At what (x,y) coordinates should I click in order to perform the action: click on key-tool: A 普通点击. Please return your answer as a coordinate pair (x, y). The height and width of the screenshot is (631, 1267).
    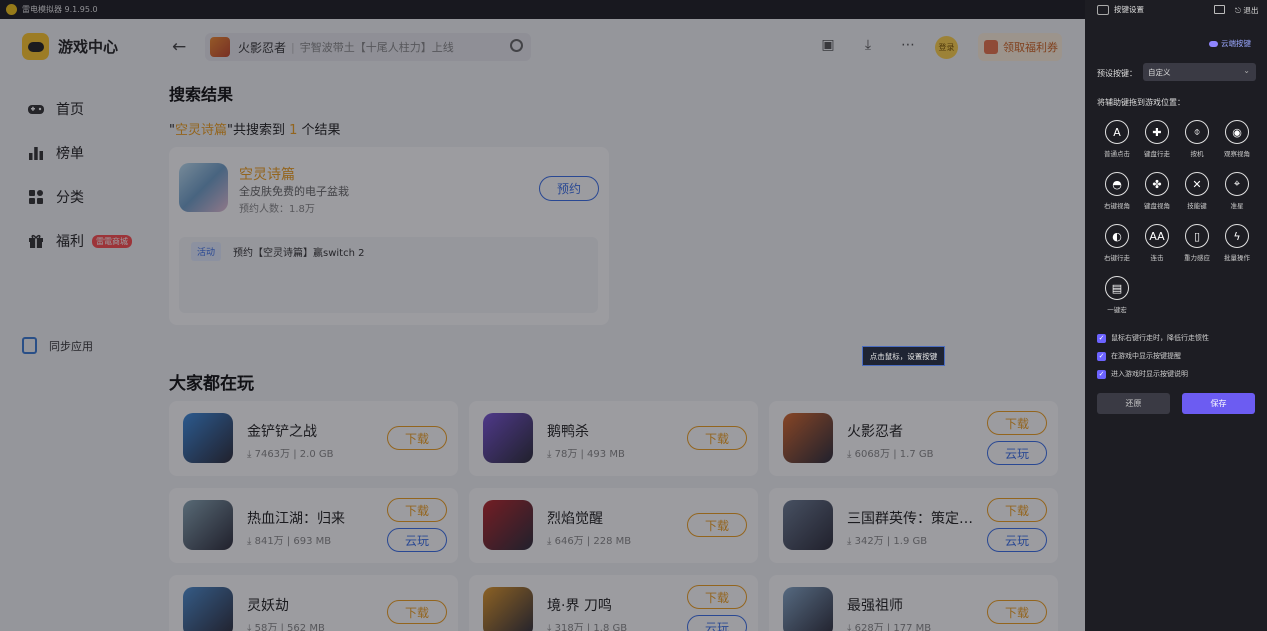
    Looking at the image, I should click on (1117, 139).